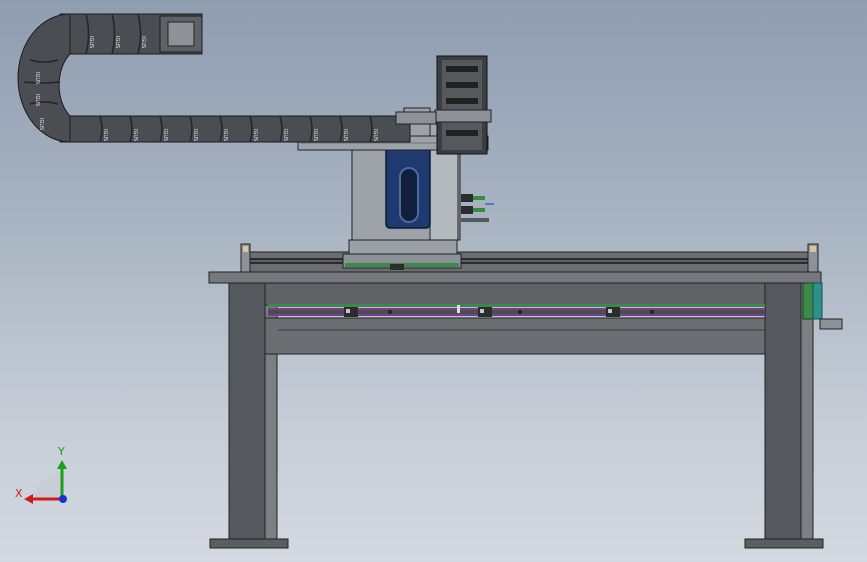  I want to click on main-beam, so click(525, 313).